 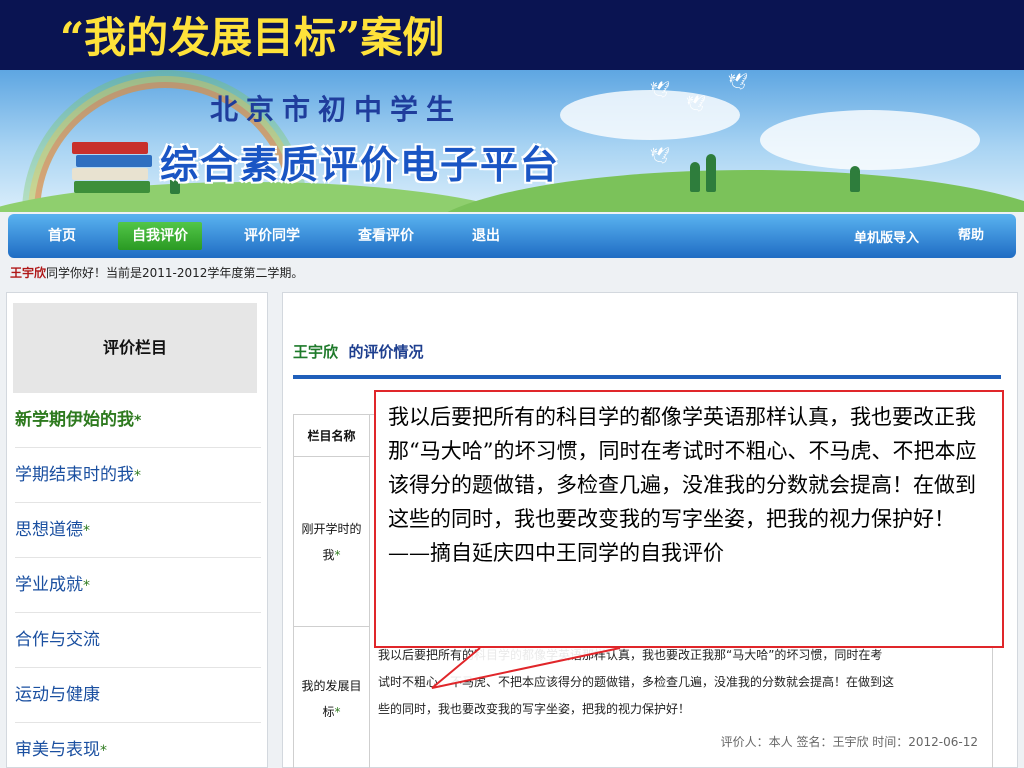 I want to click on student-name: 王宇欣, so click(x=28, y=273).